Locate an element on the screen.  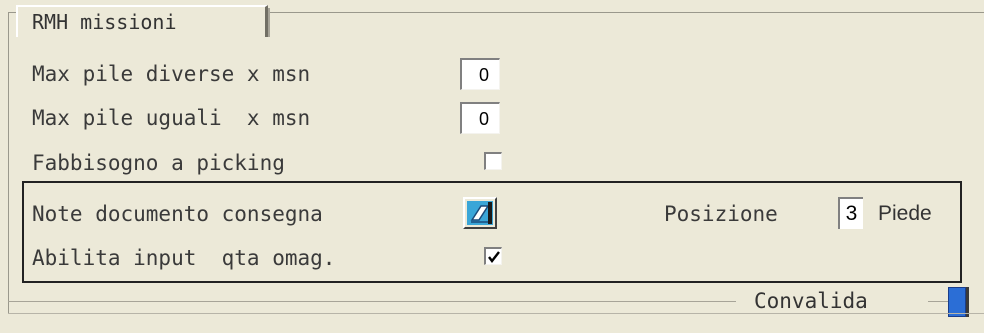
posizione-label: Posizione is located at coordinates (721, 214).